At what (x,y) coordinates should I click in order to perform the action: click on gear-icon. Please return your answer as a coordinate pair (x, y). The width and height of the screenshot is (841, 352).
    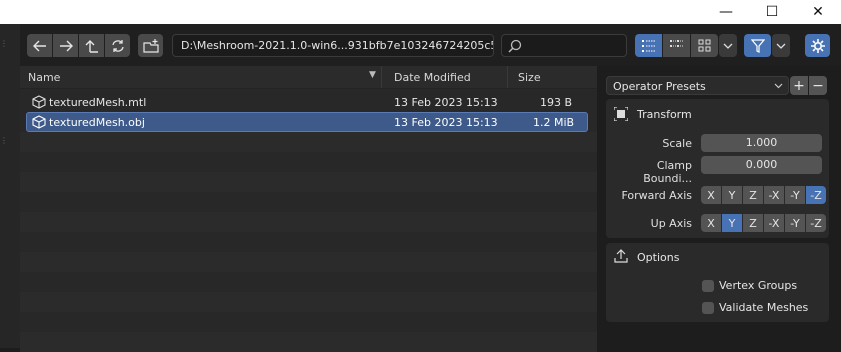
    Looking at the image, I should click on (817, 45).